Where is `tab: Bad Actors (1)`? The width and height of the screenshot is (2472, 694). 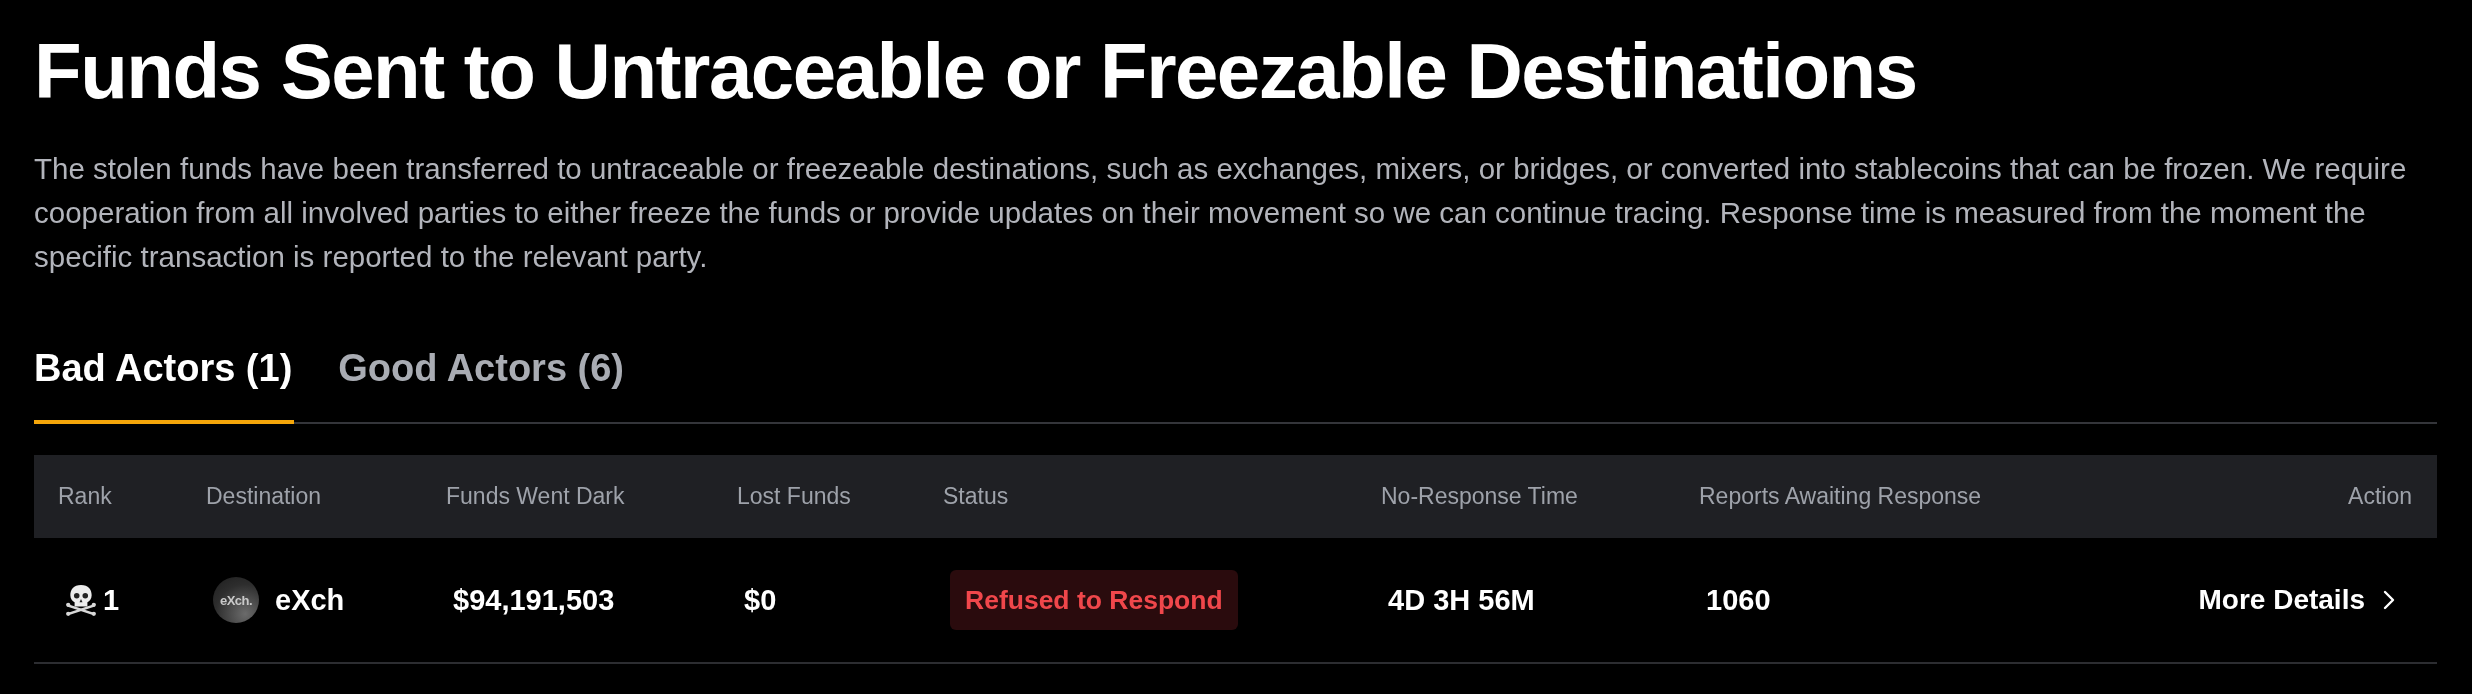
tab: Bad Actors (1) is located at coordinates (164, 385).